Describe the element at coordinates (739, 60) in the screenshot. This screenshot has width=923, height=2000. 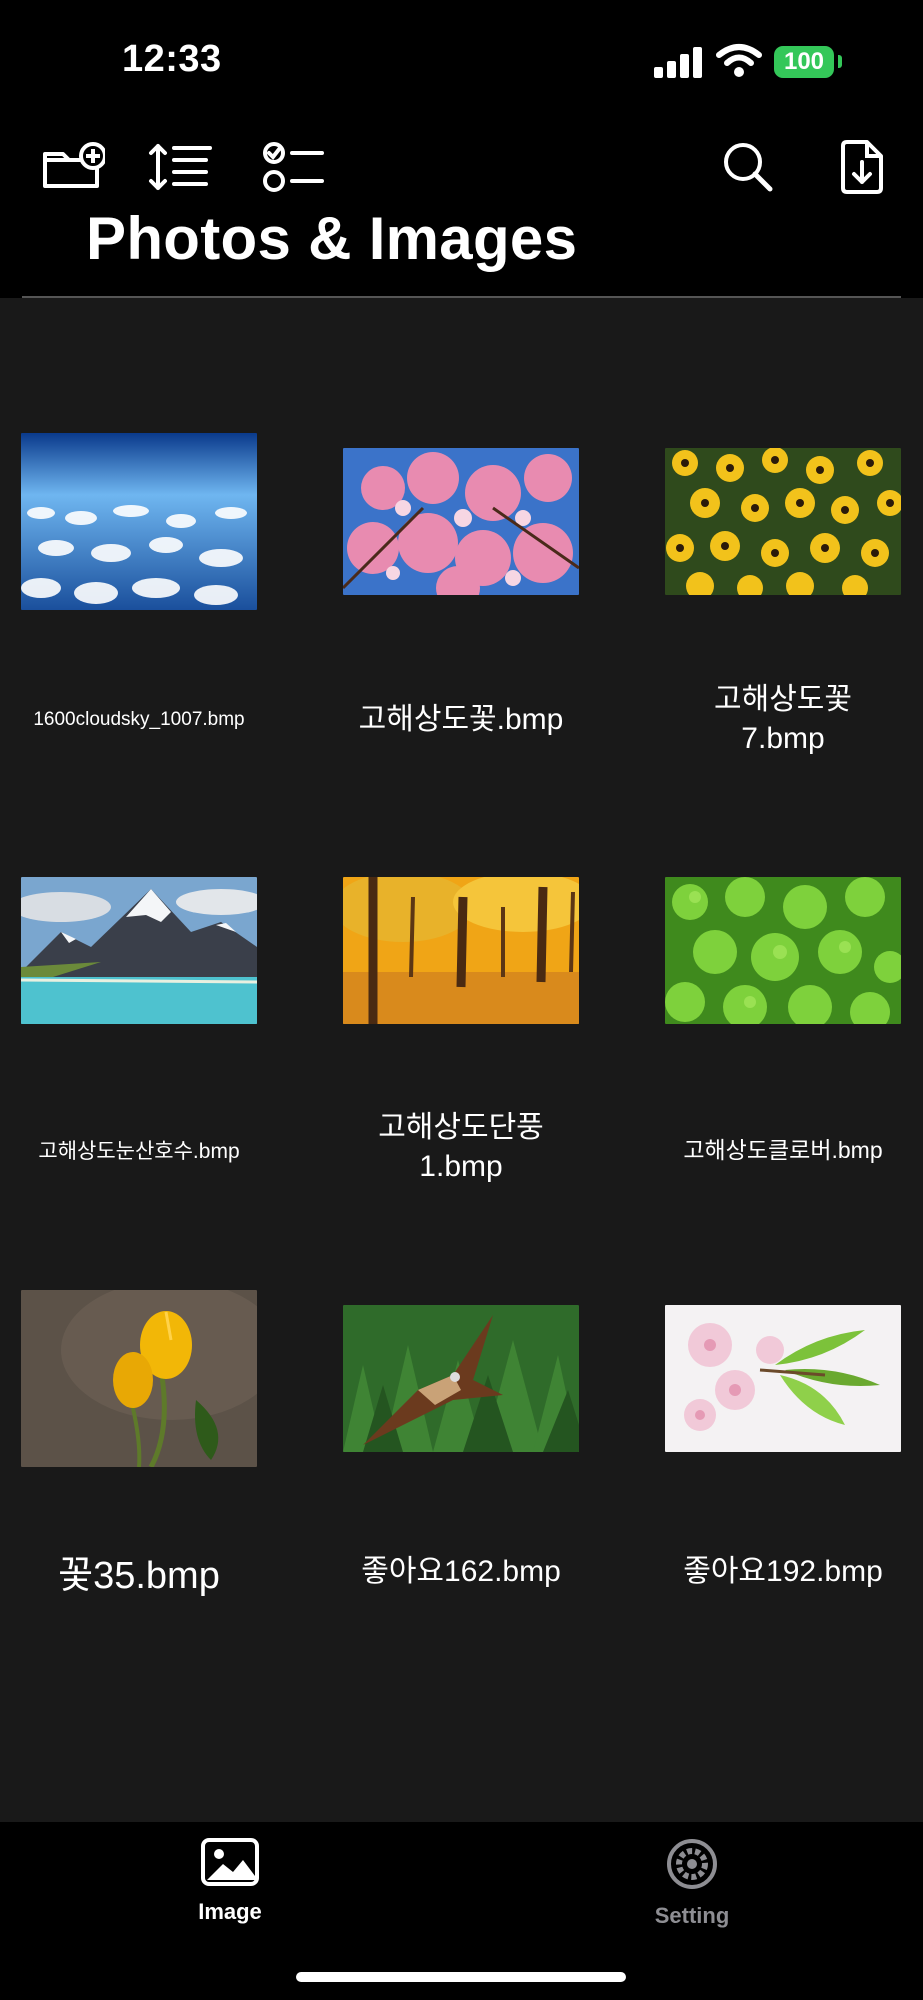
I see `wifi-icon` at that location.